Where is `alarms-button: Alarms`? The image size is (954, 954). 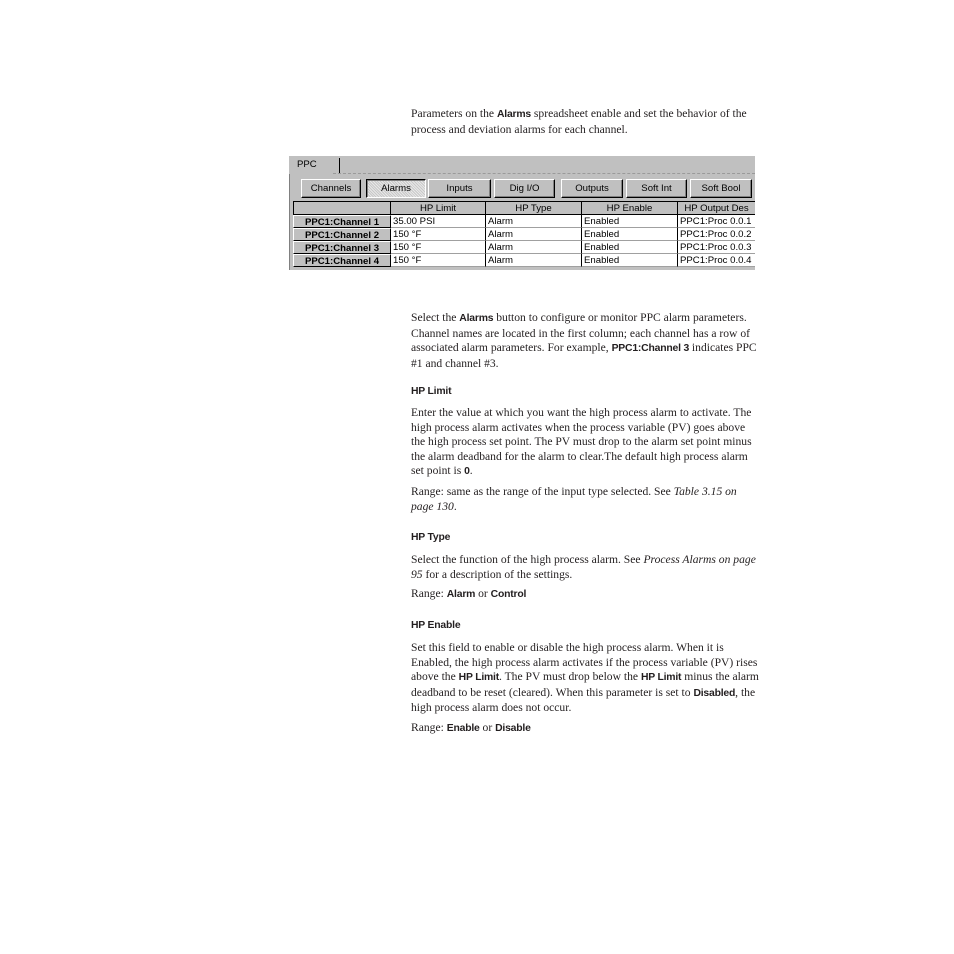
alarms-button: Alarms is located at coordinates (396, 188).